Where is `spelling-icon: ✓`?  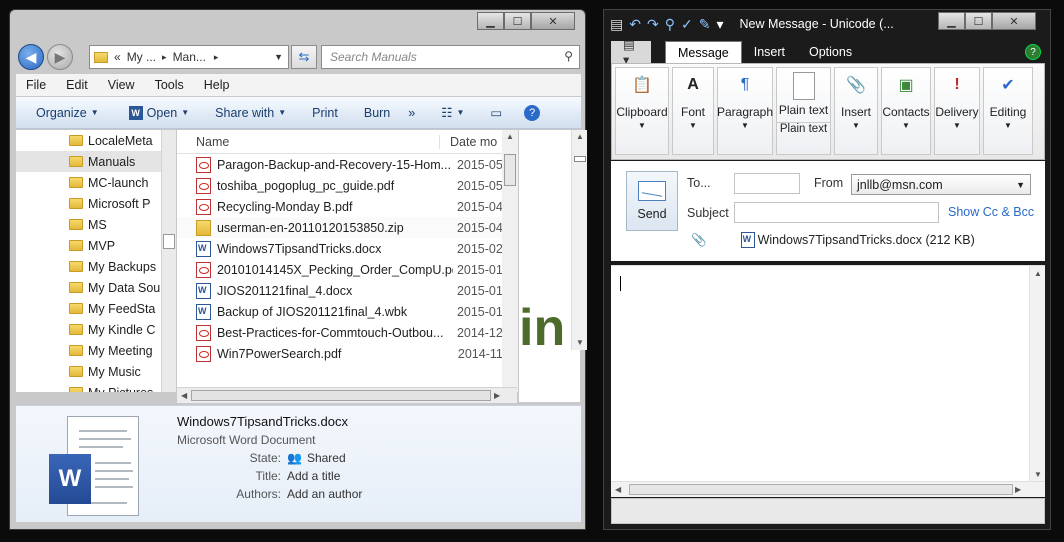
spelling-icon: ✓ is located at coordinates (687, 24).